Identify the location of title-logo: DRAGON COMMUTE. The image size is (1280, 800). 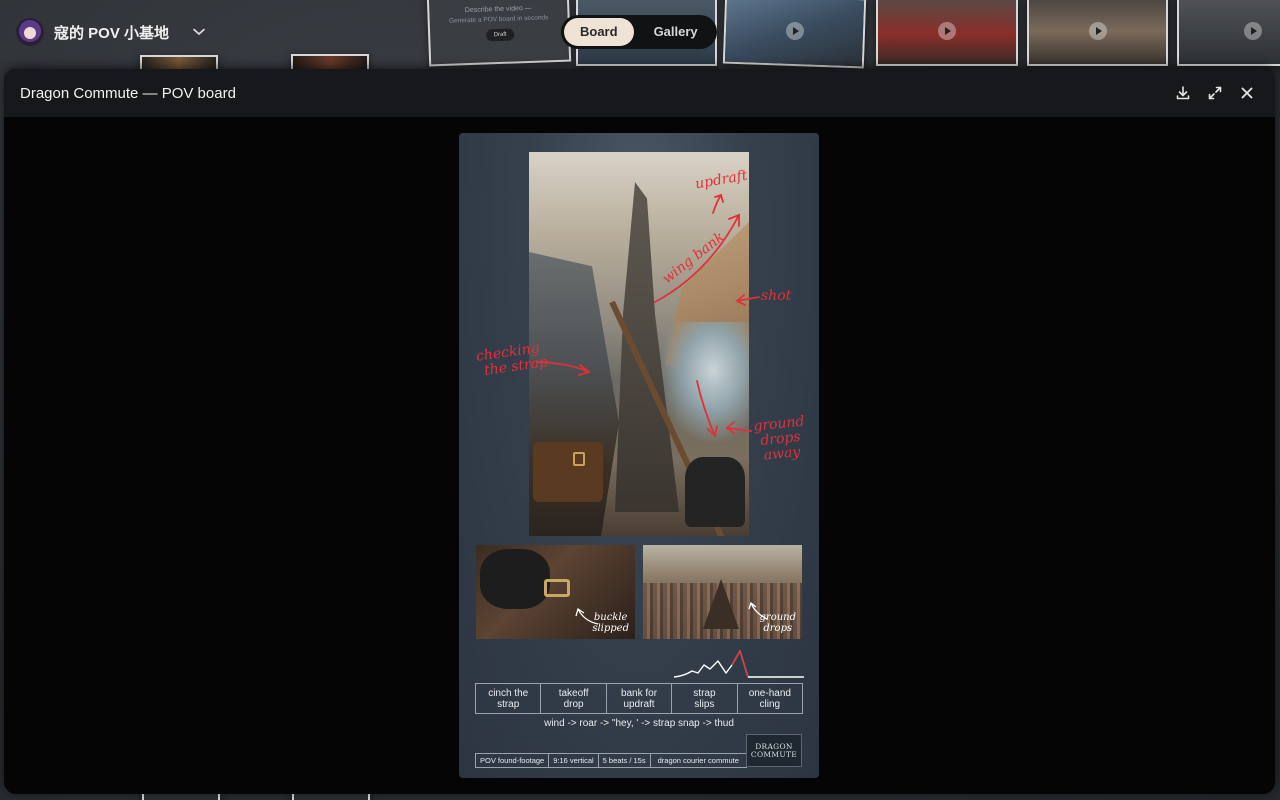
(774, 750).